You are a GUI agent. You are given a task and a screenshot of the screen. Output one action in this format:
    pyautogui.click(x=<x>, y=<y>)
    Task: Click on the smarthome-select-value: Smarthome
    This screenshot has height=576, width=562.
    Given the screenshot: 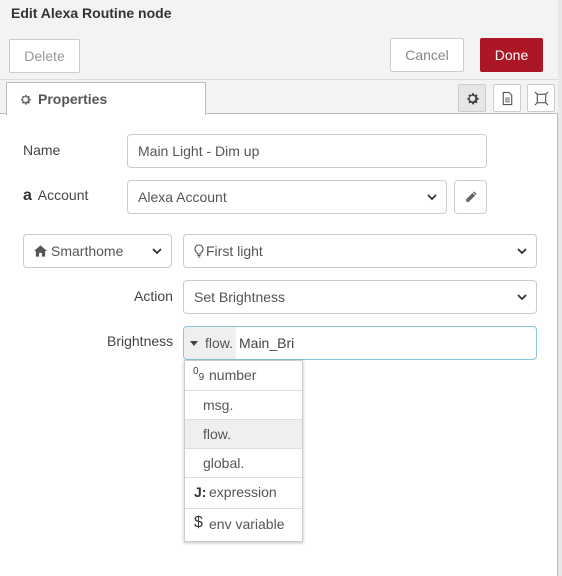 What is the action you would take?
    pyautogui.click(x=87, y=251)
    